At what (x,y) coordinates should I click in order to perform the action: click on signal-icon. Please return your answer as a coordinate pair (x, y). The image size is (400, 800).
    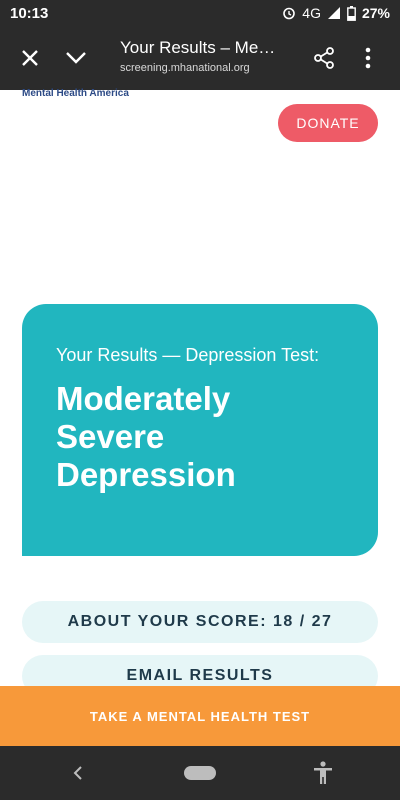
    Looking at the image, I should click on (334, 13).